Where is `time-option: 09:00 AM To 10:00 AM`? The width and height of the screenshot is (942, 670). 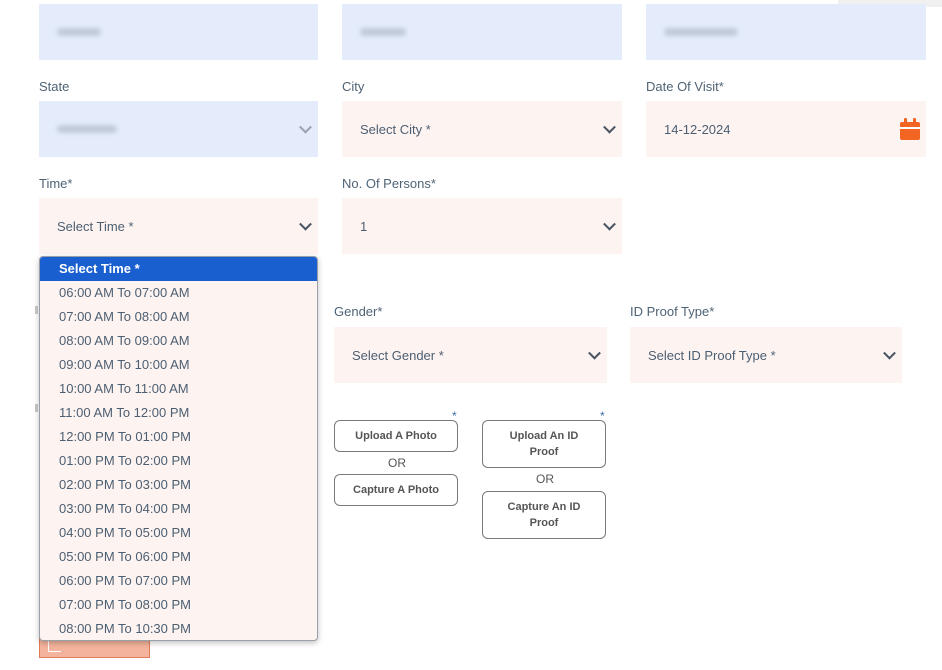 time-option: 09:00 AM To 10:00 AM is located at coordinates (178, 365).